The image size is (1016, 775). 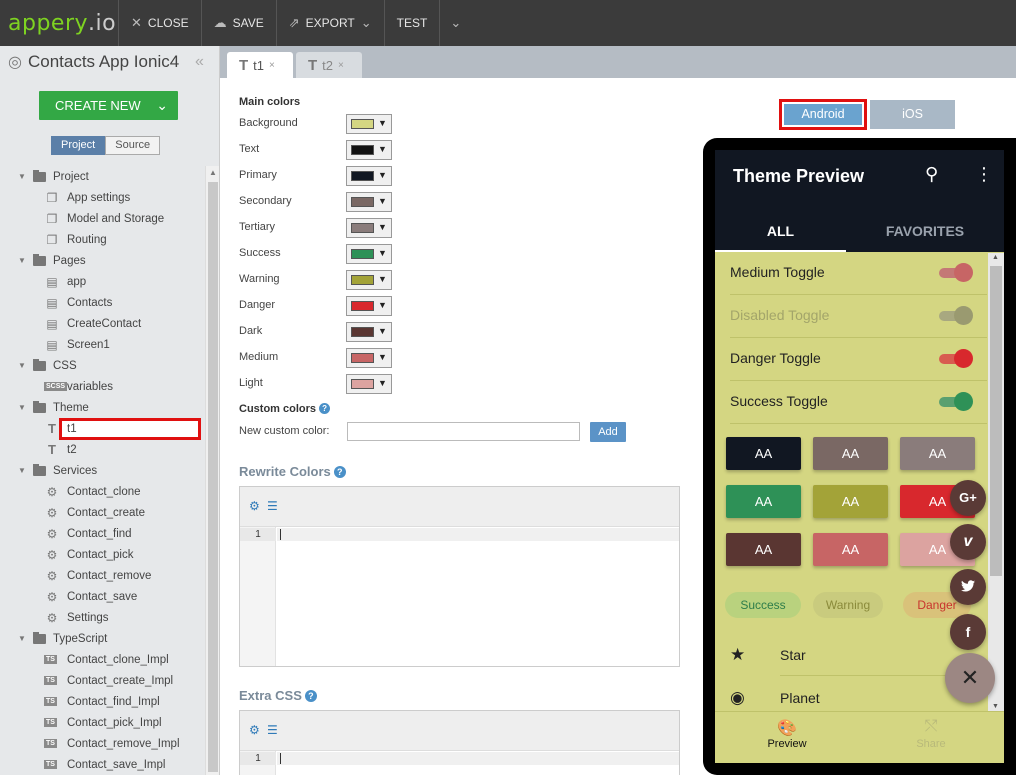 What do you see at coordinates (102, 176) in the screenshot?
I see `tree-item: ▼ Project` at bounding box center [102, 176].